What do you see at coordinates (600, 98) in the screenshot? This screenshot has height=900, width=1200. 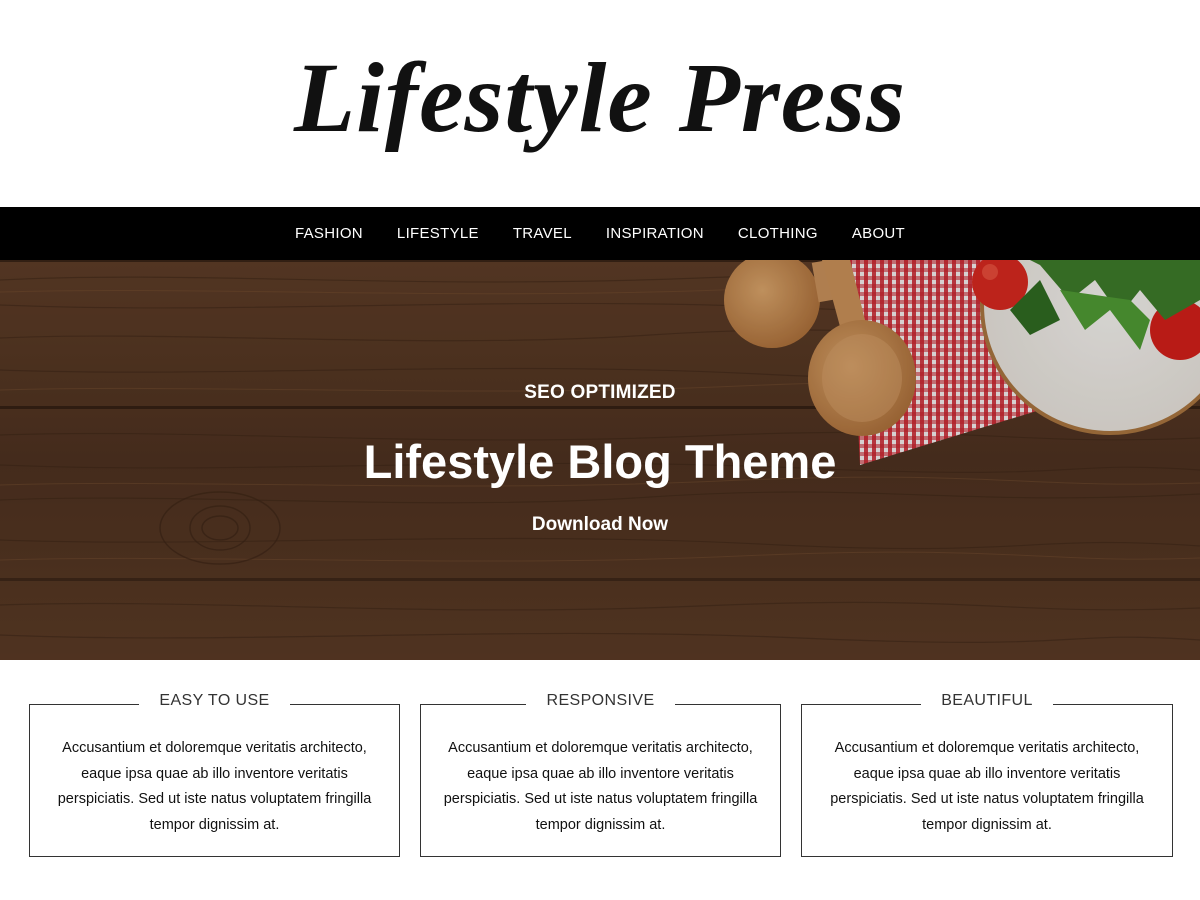 I see `site-title: Lifestyle Press` at bounding box center [600, 98].